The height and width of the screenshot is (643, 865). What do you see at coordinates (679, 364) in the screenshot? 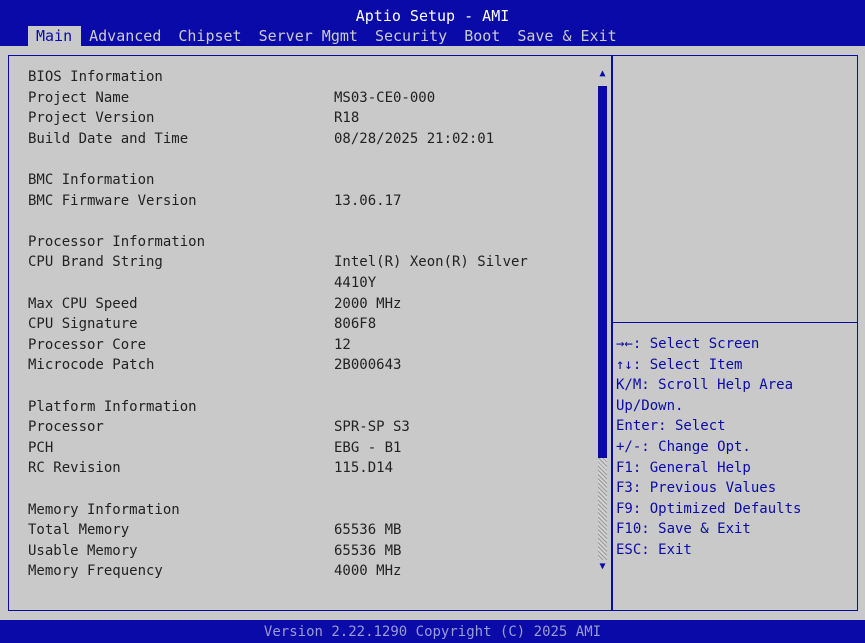
I see `help-select-item: ↑↓: Select Item` at bounding box center [679, 364].